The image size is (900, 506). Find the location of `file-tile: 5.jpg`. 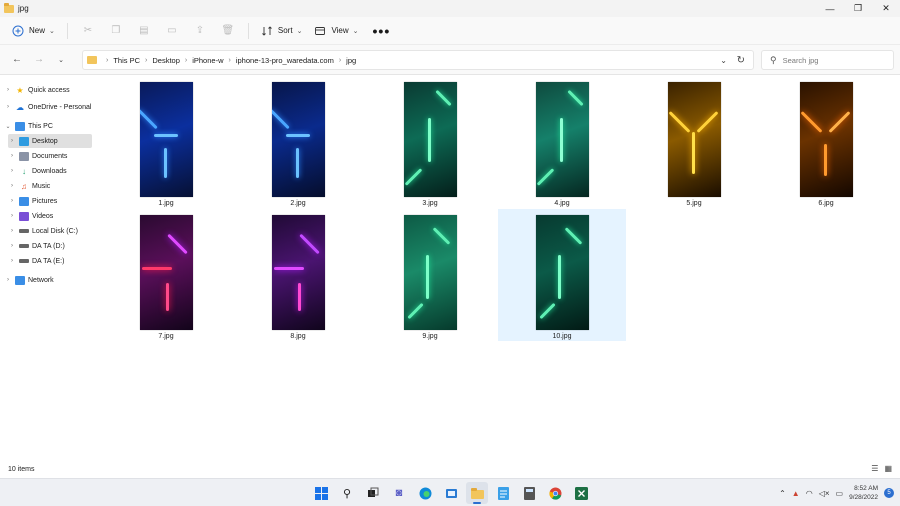

file-tile: 5.jpg is located at coordinates (694, 142).